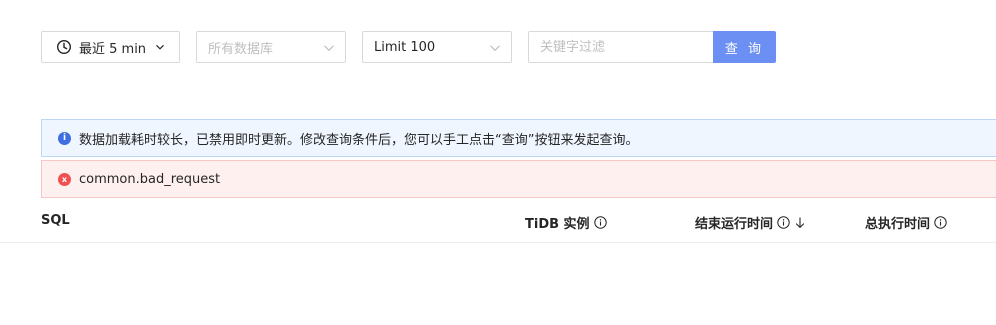 This screenshot has width=996, height=325. Describe the element at coordinates (898, 224) in the screenshot. I see `column-label: 总执行时间` at that location.